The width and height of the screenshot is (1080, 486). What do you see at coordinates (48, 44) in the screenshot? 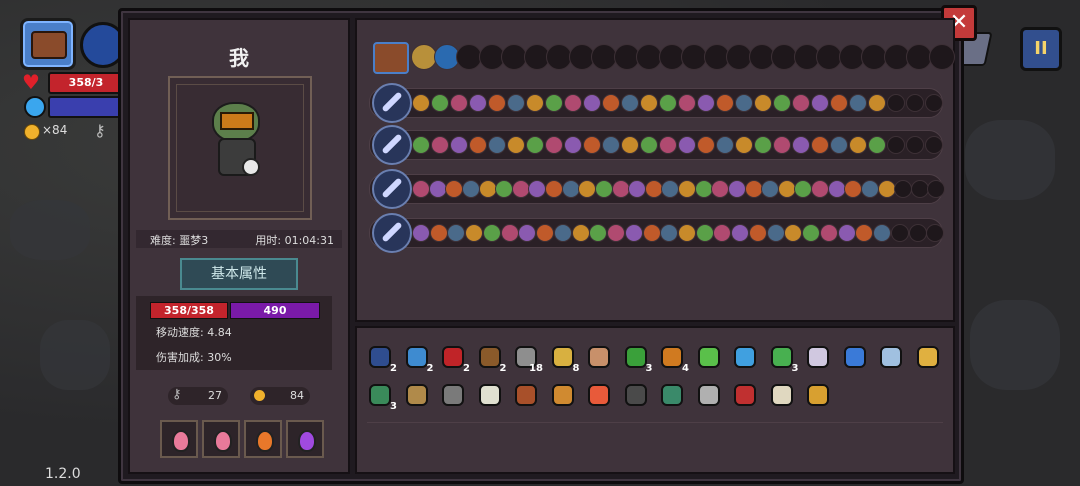
I see `chest-button` at bounding box center [48, 44].